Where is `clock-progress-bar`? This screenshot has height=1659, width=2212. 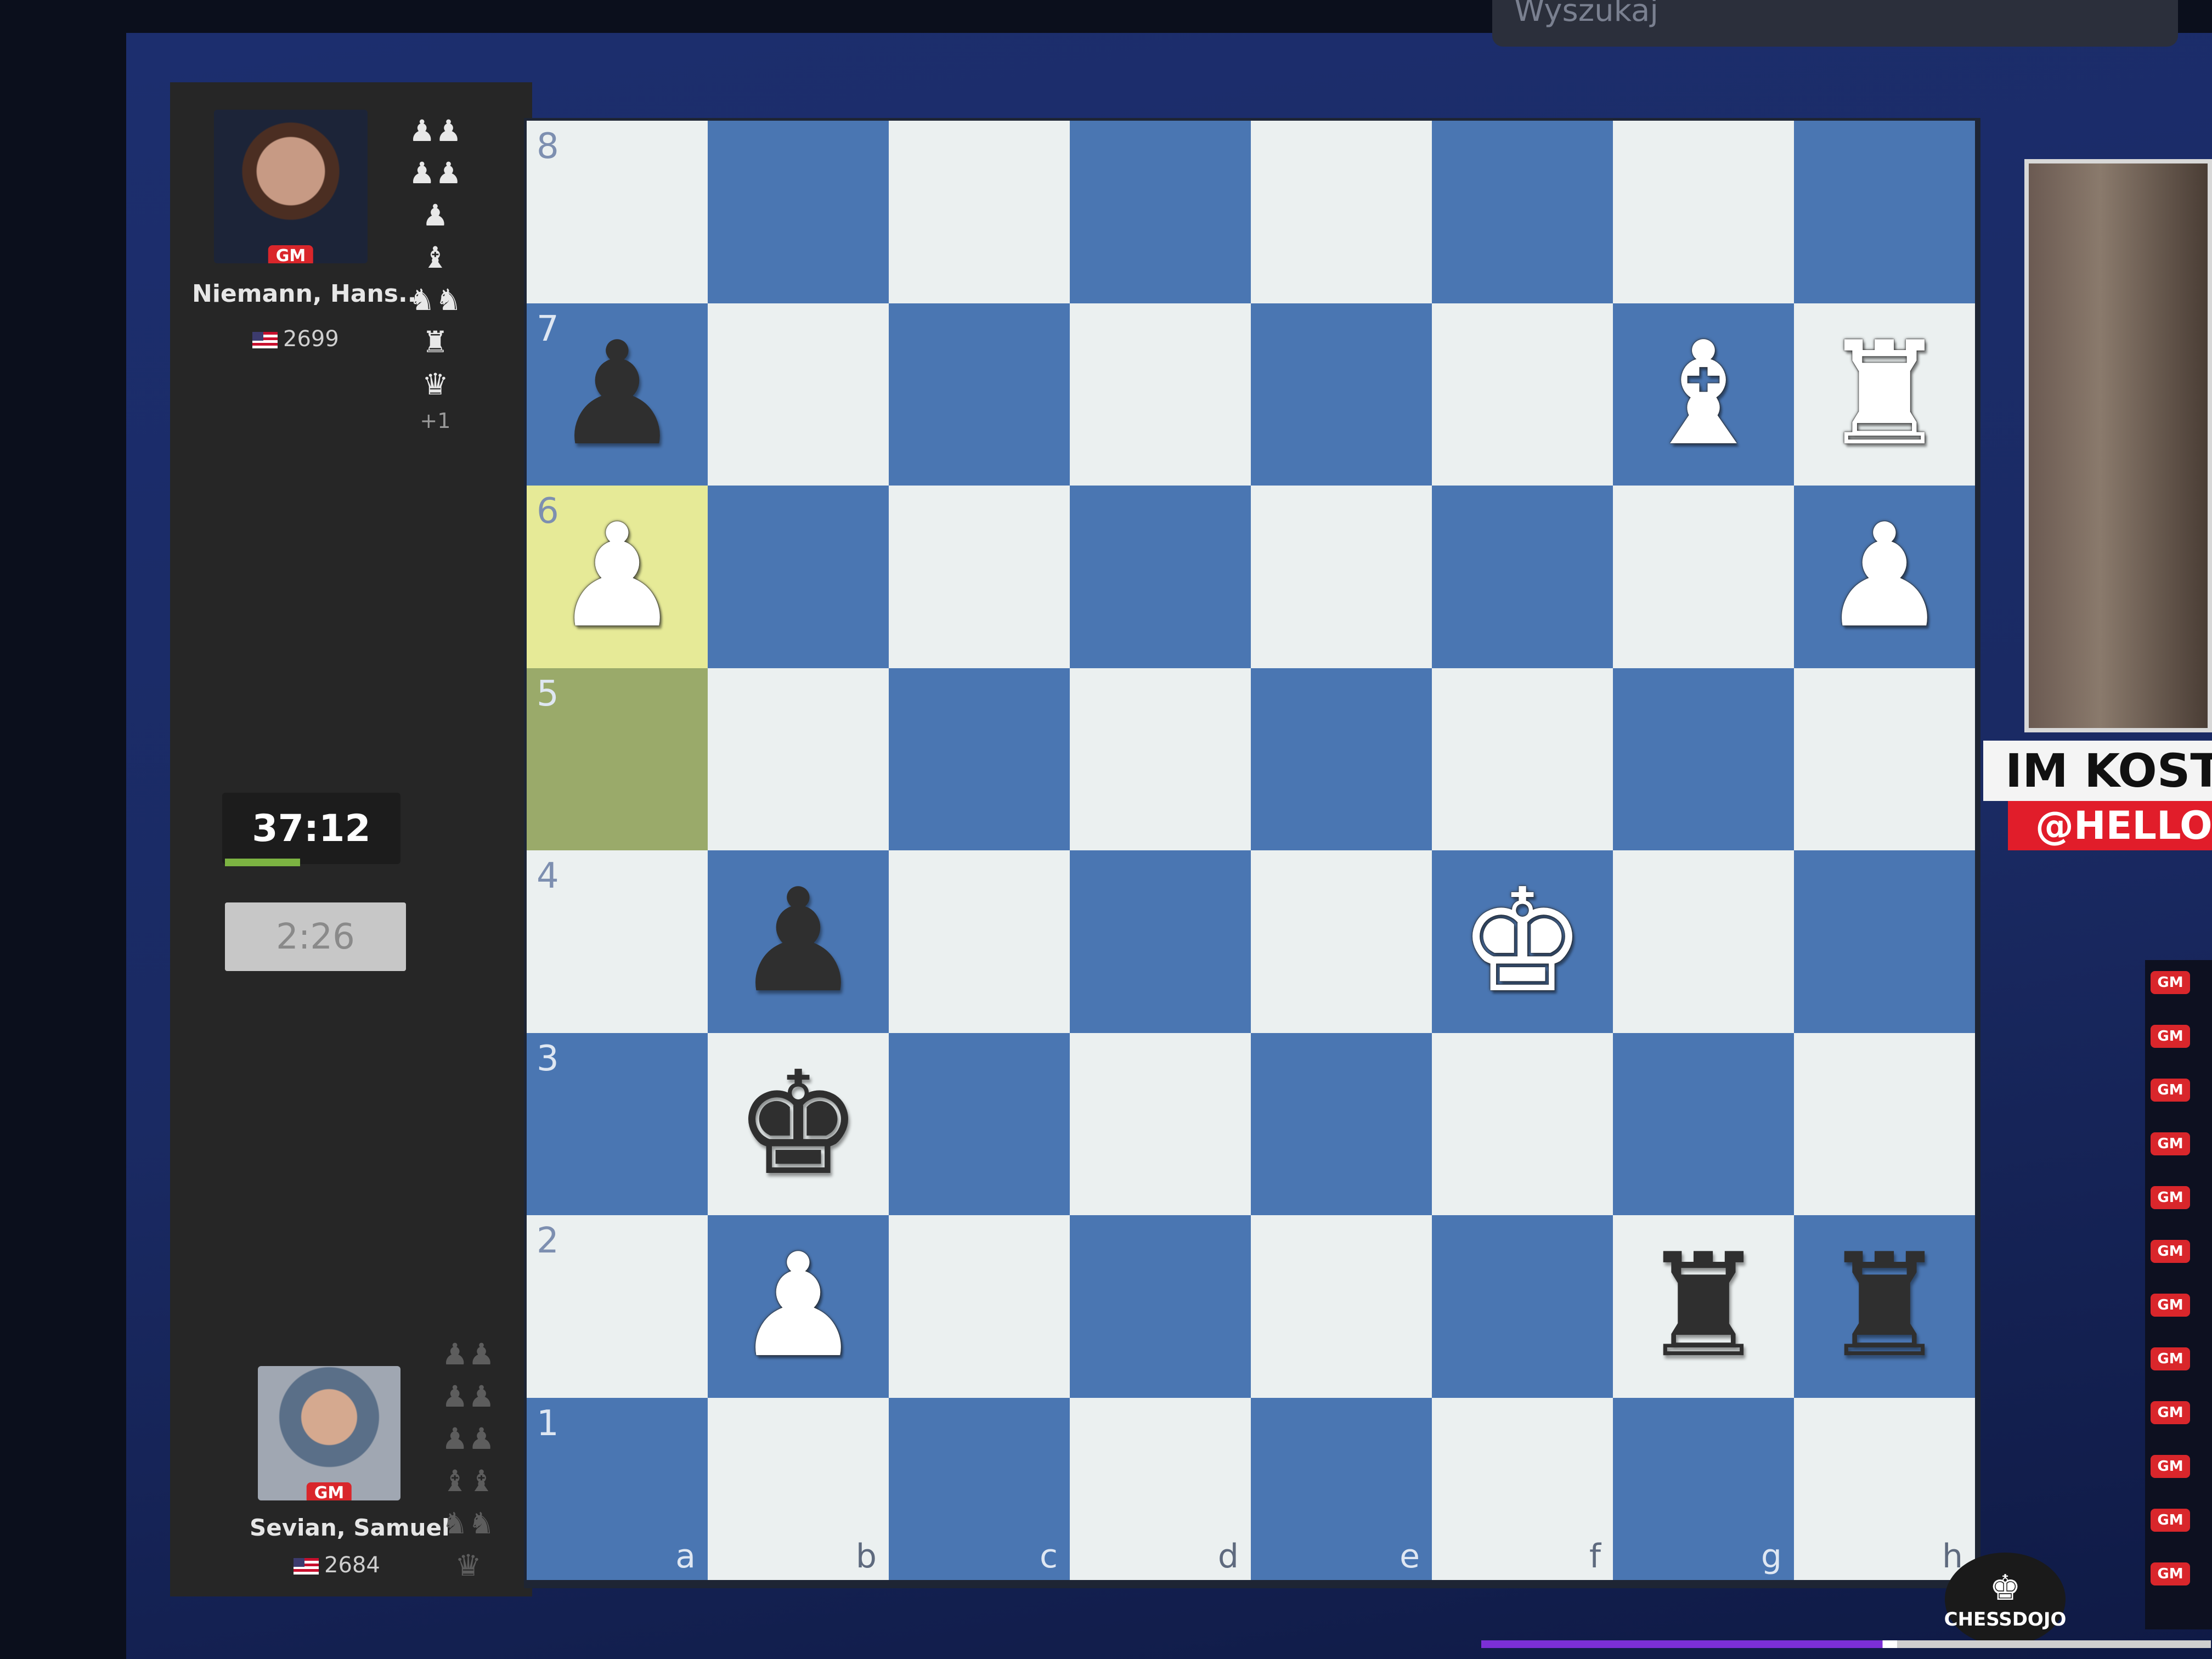 clock-progress-bar is located at coordinates (262, 862).